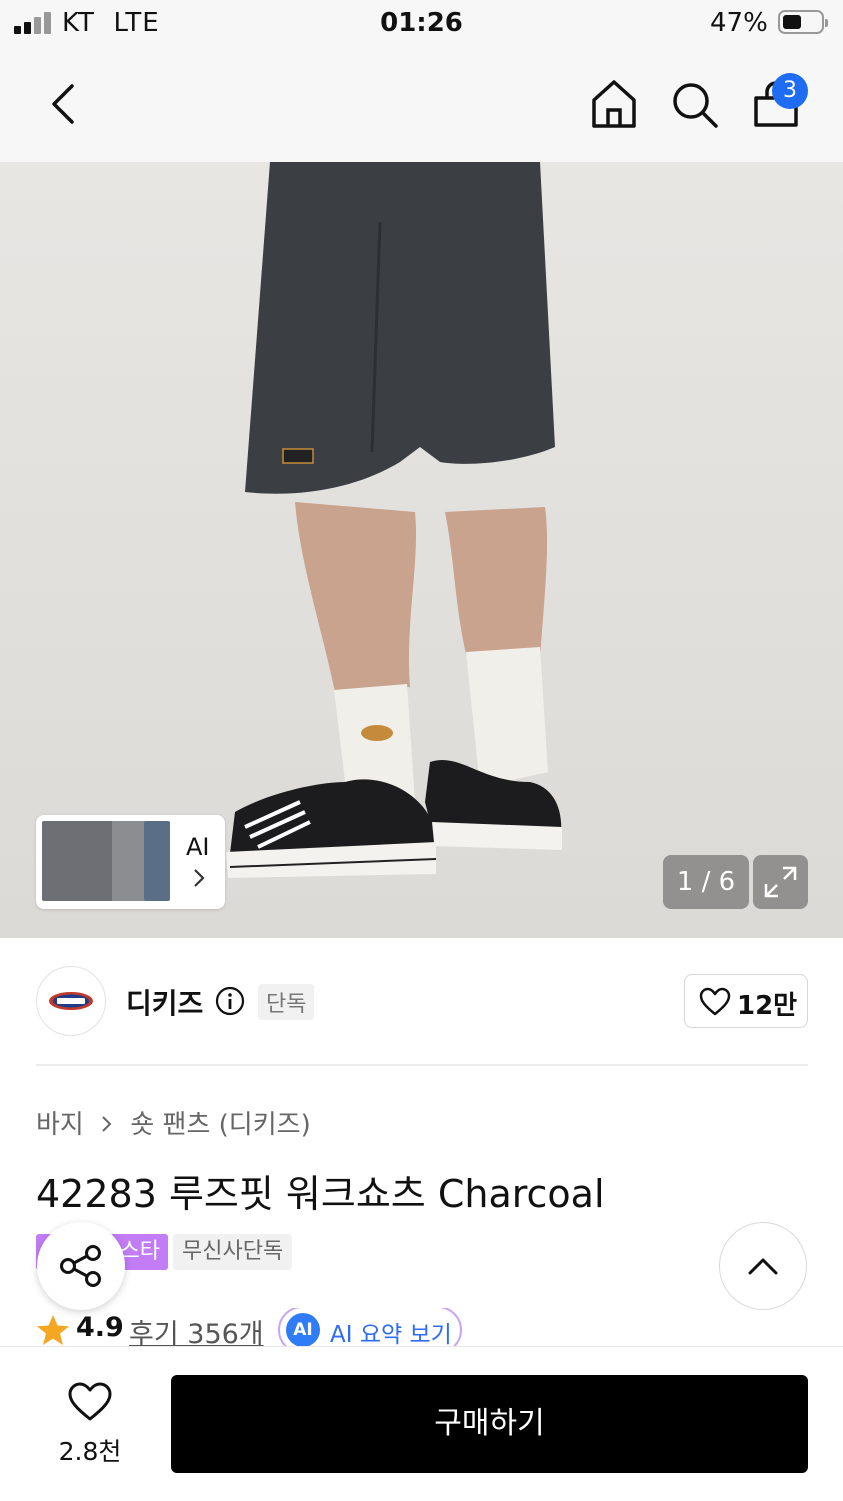 The image size is (843, 1501). I want to click on chevron-up-icon, so click(763, 1266).